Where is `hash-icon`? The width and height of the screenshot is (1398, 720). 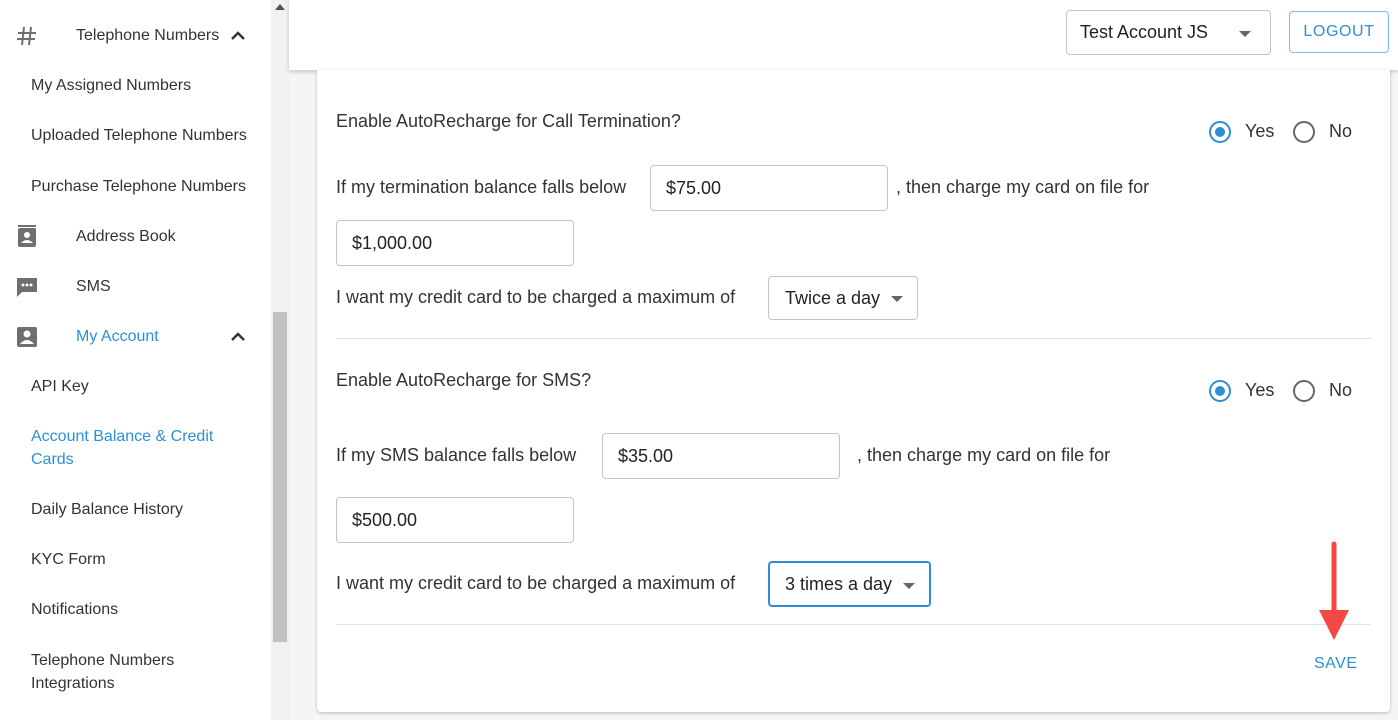 hash-icon is located at coordinates (27, 36).